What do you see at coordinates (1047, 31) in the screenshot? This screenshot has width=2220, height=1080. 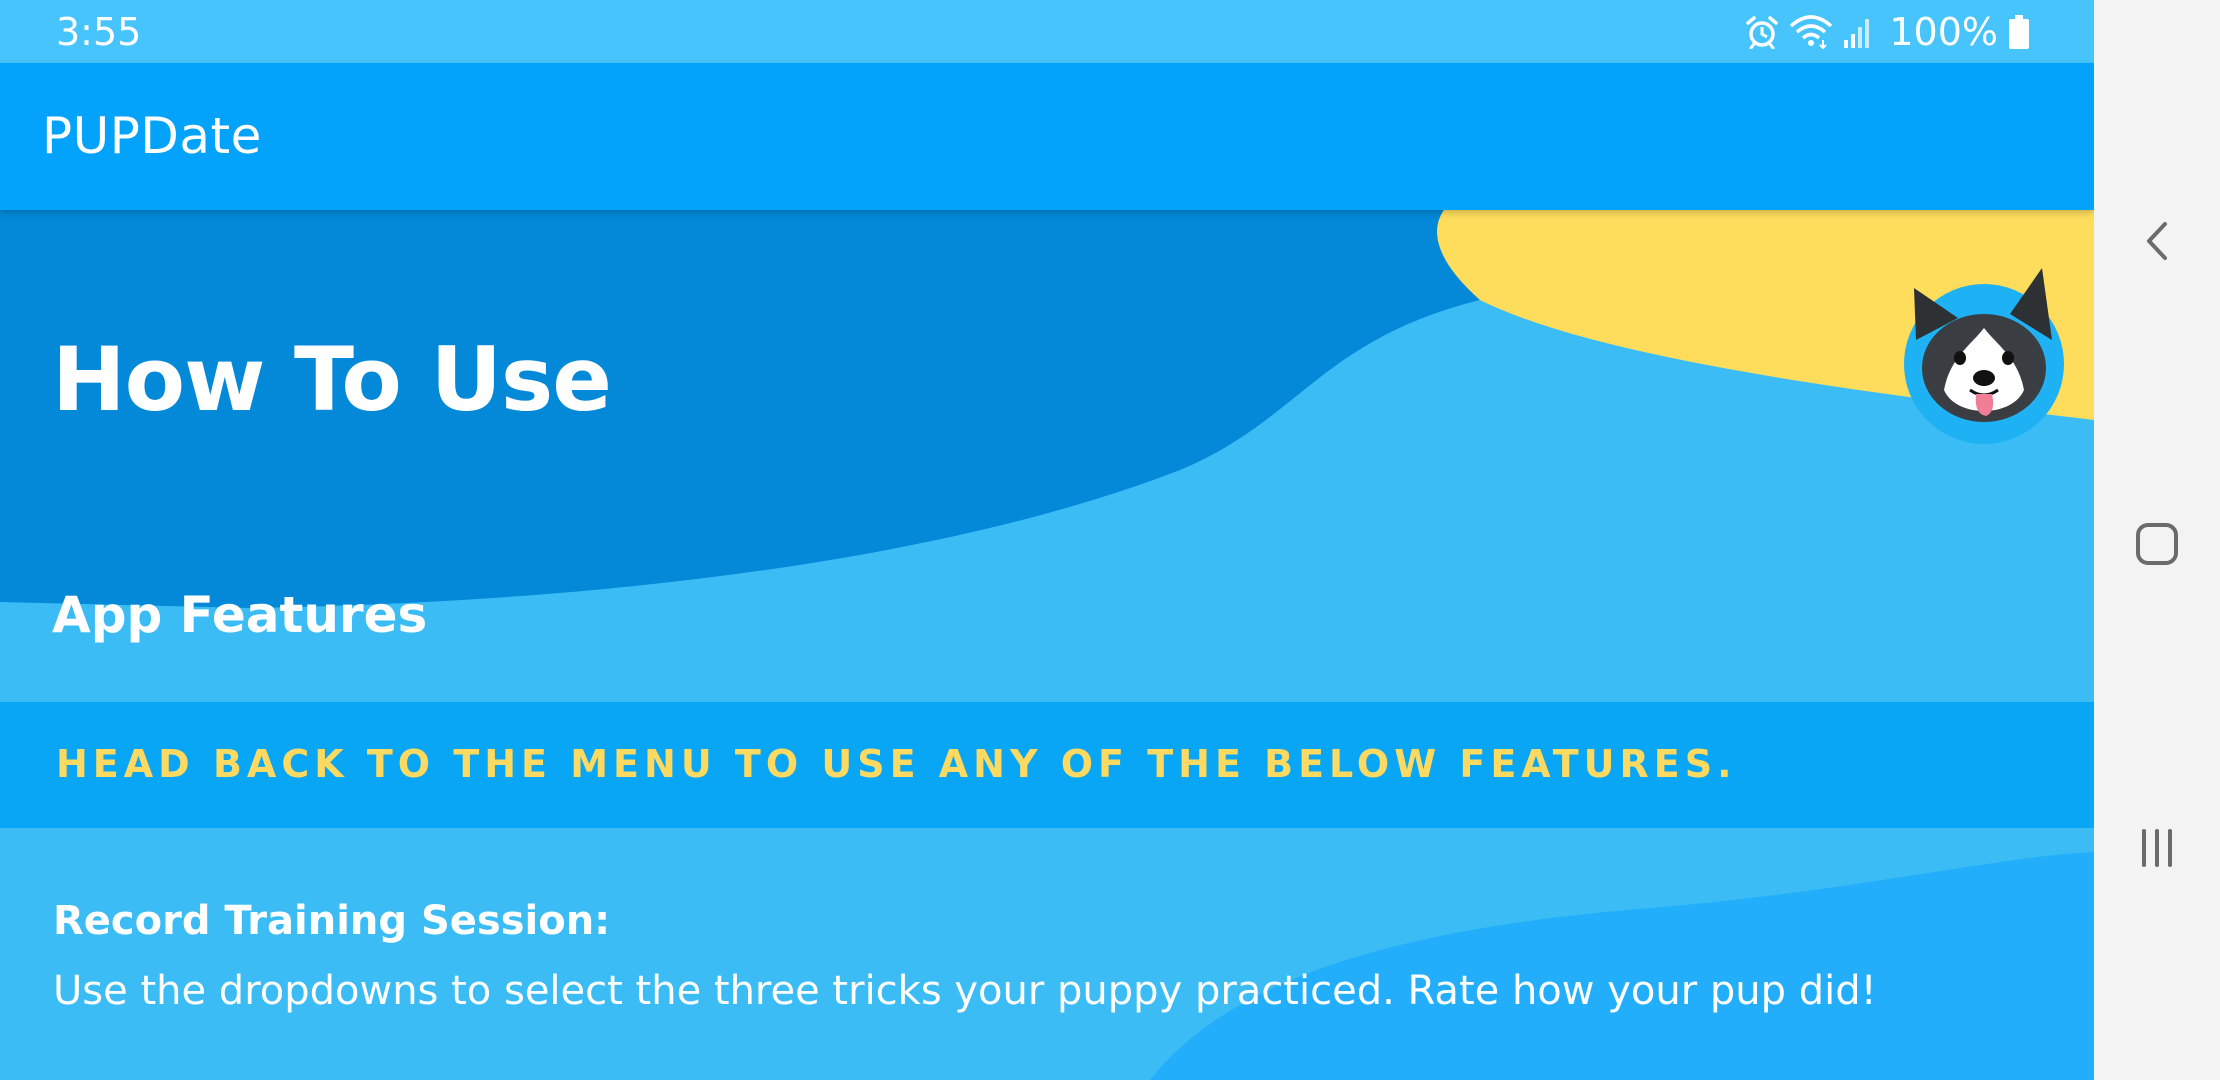 I see `status-bar: 3:55 100%` at bounding box center [1047, 31].